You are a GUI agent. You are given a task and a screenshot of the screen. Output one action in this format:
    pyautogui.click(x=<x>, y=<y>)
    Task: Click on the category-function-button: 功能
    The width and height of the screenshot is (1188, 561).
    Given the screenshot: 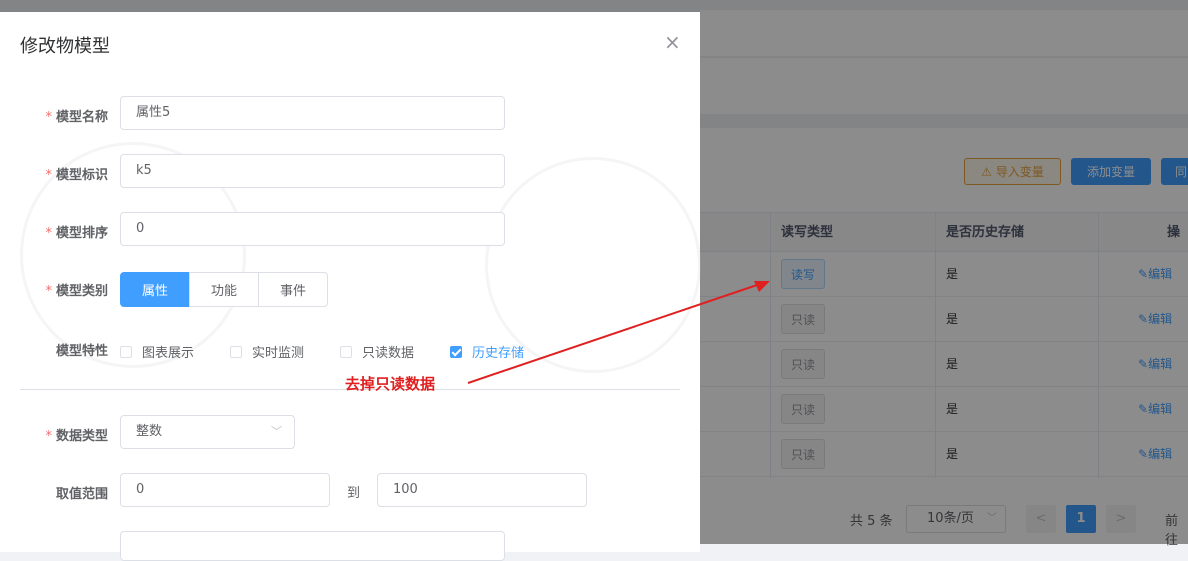 What is the action you would take?
    pyautogui.click(x=224, y=289)
    